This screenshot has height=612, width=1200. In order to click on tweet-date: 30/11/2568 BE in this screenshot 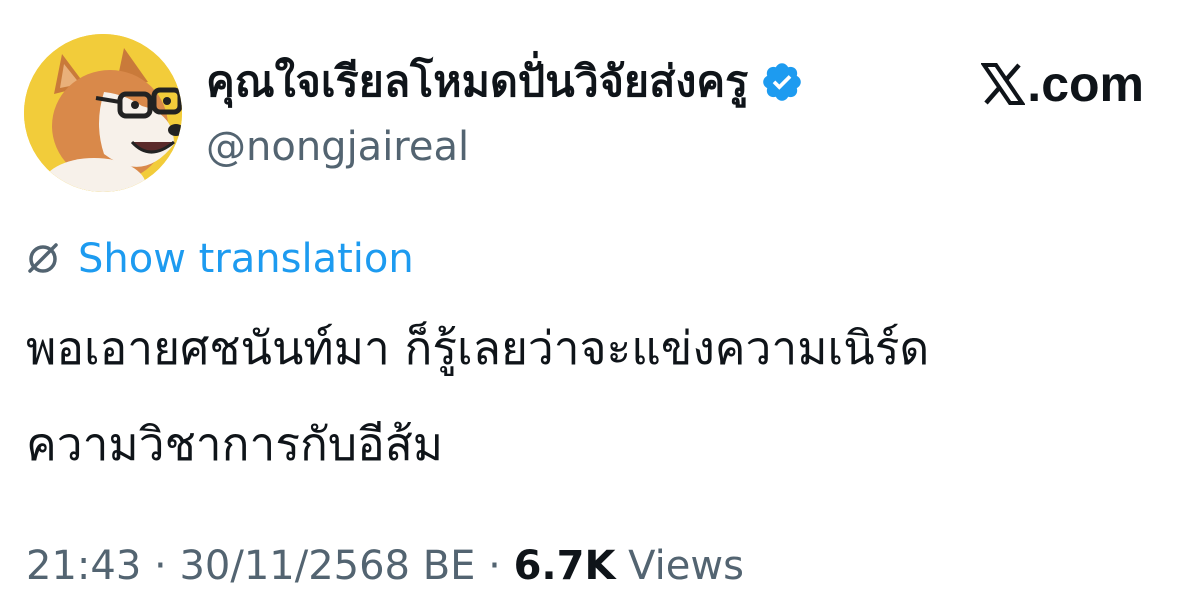, I will do `click(327, 566)`.